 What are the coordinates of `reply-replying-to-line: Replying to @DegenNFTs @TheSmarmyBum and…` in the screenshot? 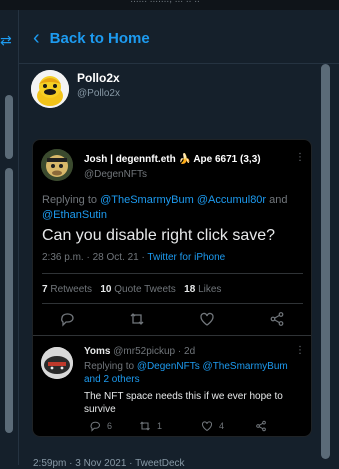 It's located at (195, 373).